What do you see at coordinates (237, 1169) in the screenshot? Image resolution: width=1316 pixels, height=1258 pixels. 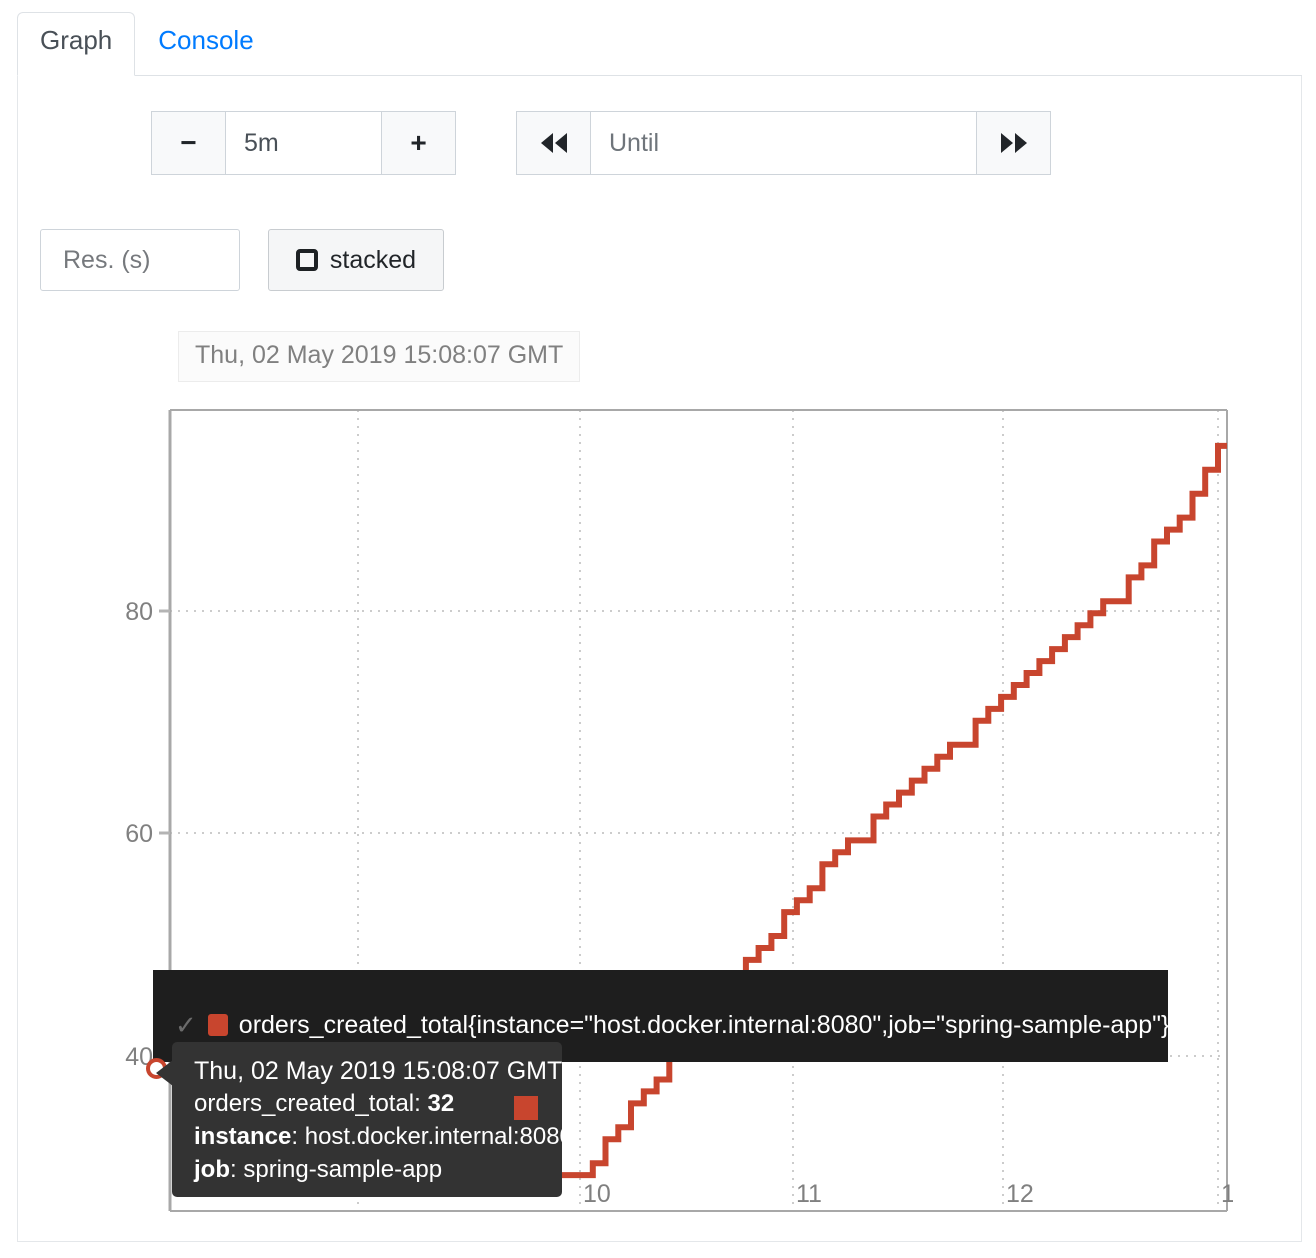 I see `tooltip-sep-2: :` at bounding box center [237, 1169].